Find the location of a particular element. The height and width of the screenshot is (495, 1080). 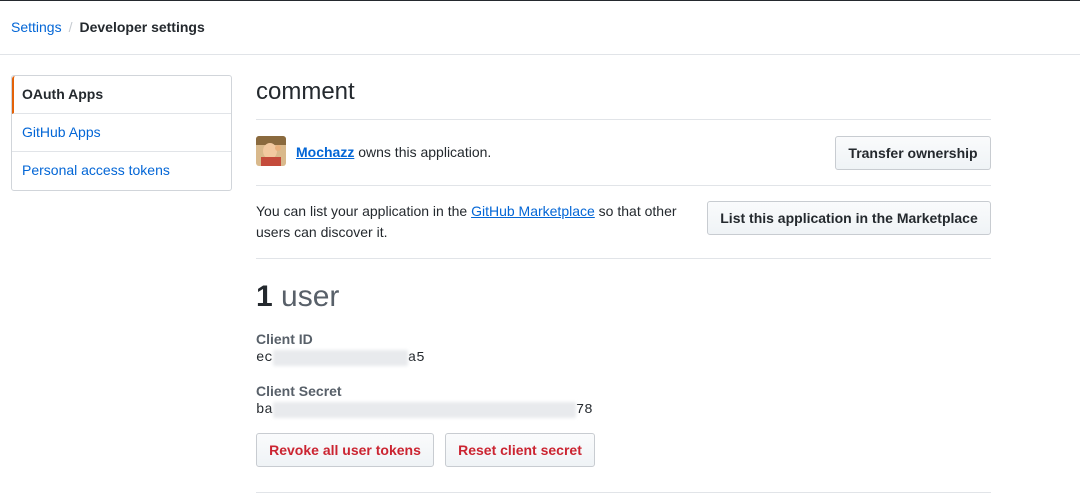

breadcrumb: Settings / Developer settings is located at coordinates (108, 27).